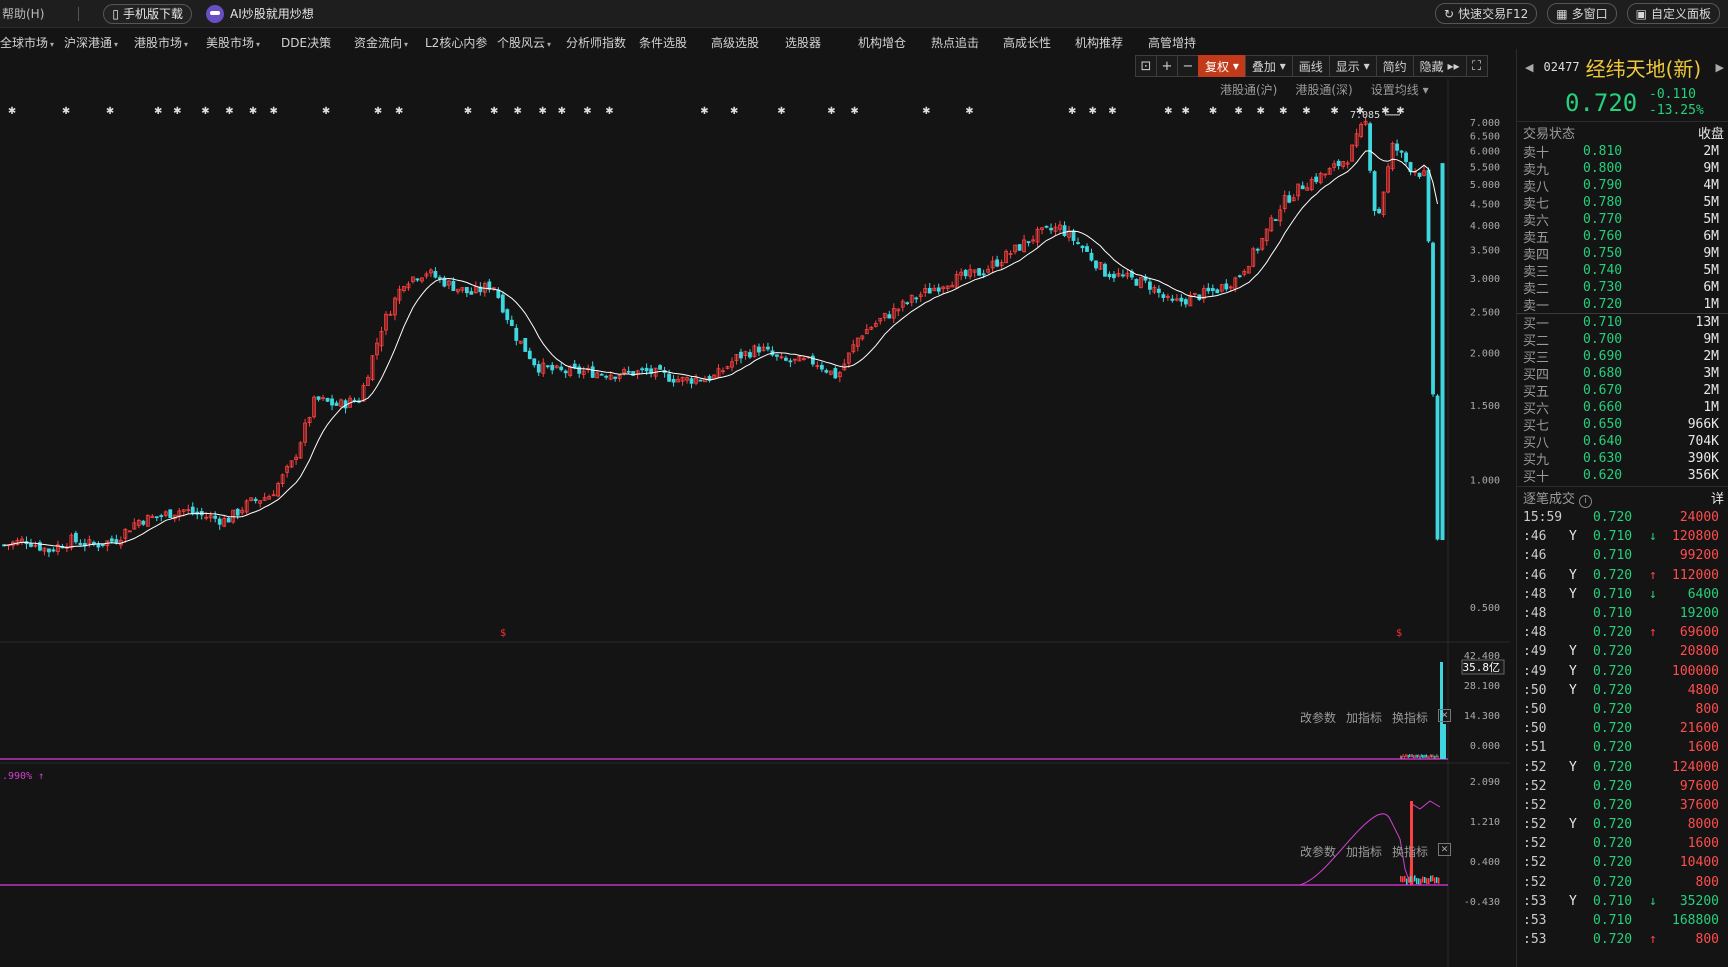 The width and height of the screenshot is (1728, 967). Describe the element at coordinates (1622, 186) in the screenshot. I see `ask-row: 卖八 0.790 4M` at that location.